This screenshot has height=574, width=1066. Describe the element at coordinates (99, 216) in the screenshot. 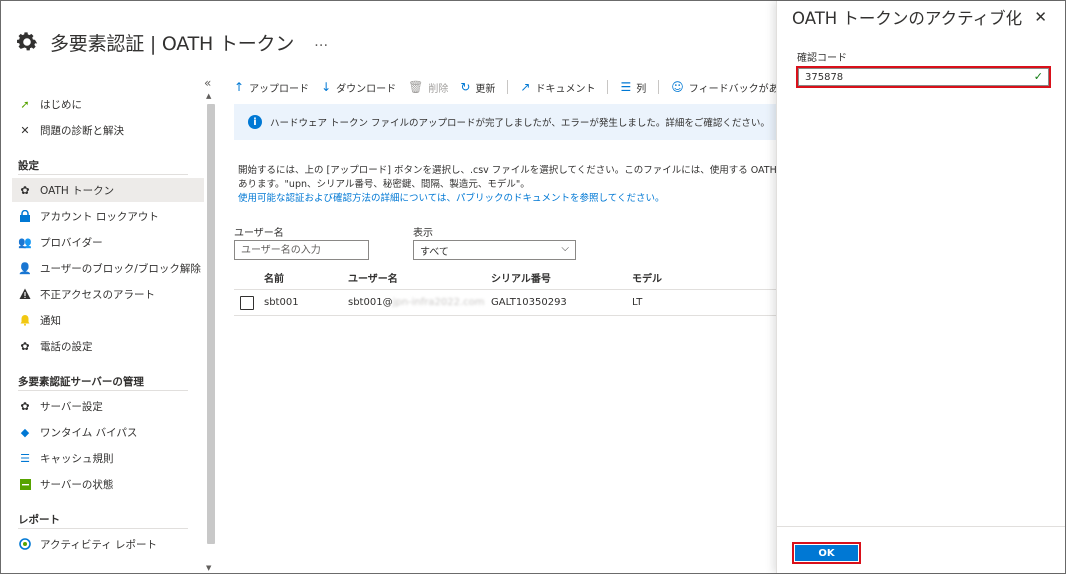

I see `sidebar-item-label: アカウント ロックアウト` at that location.